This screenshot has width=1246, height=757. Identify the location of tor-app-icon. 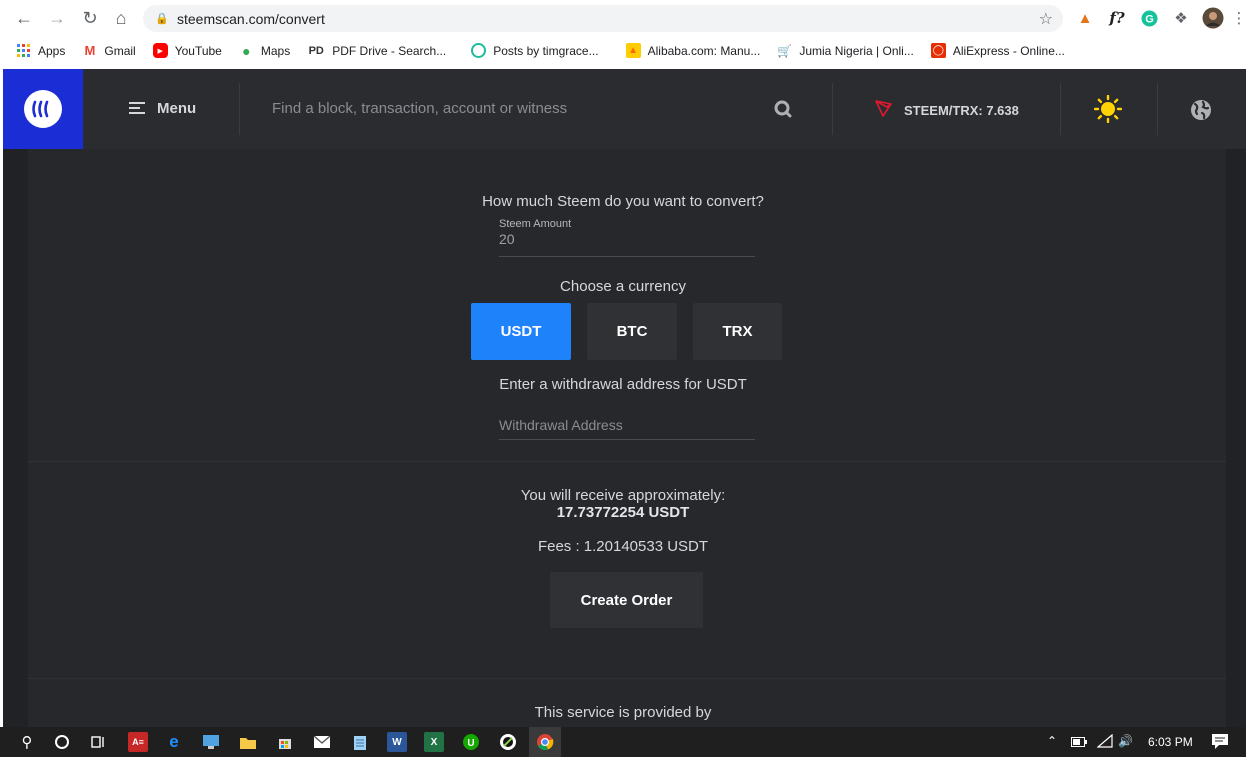
(508, 742).